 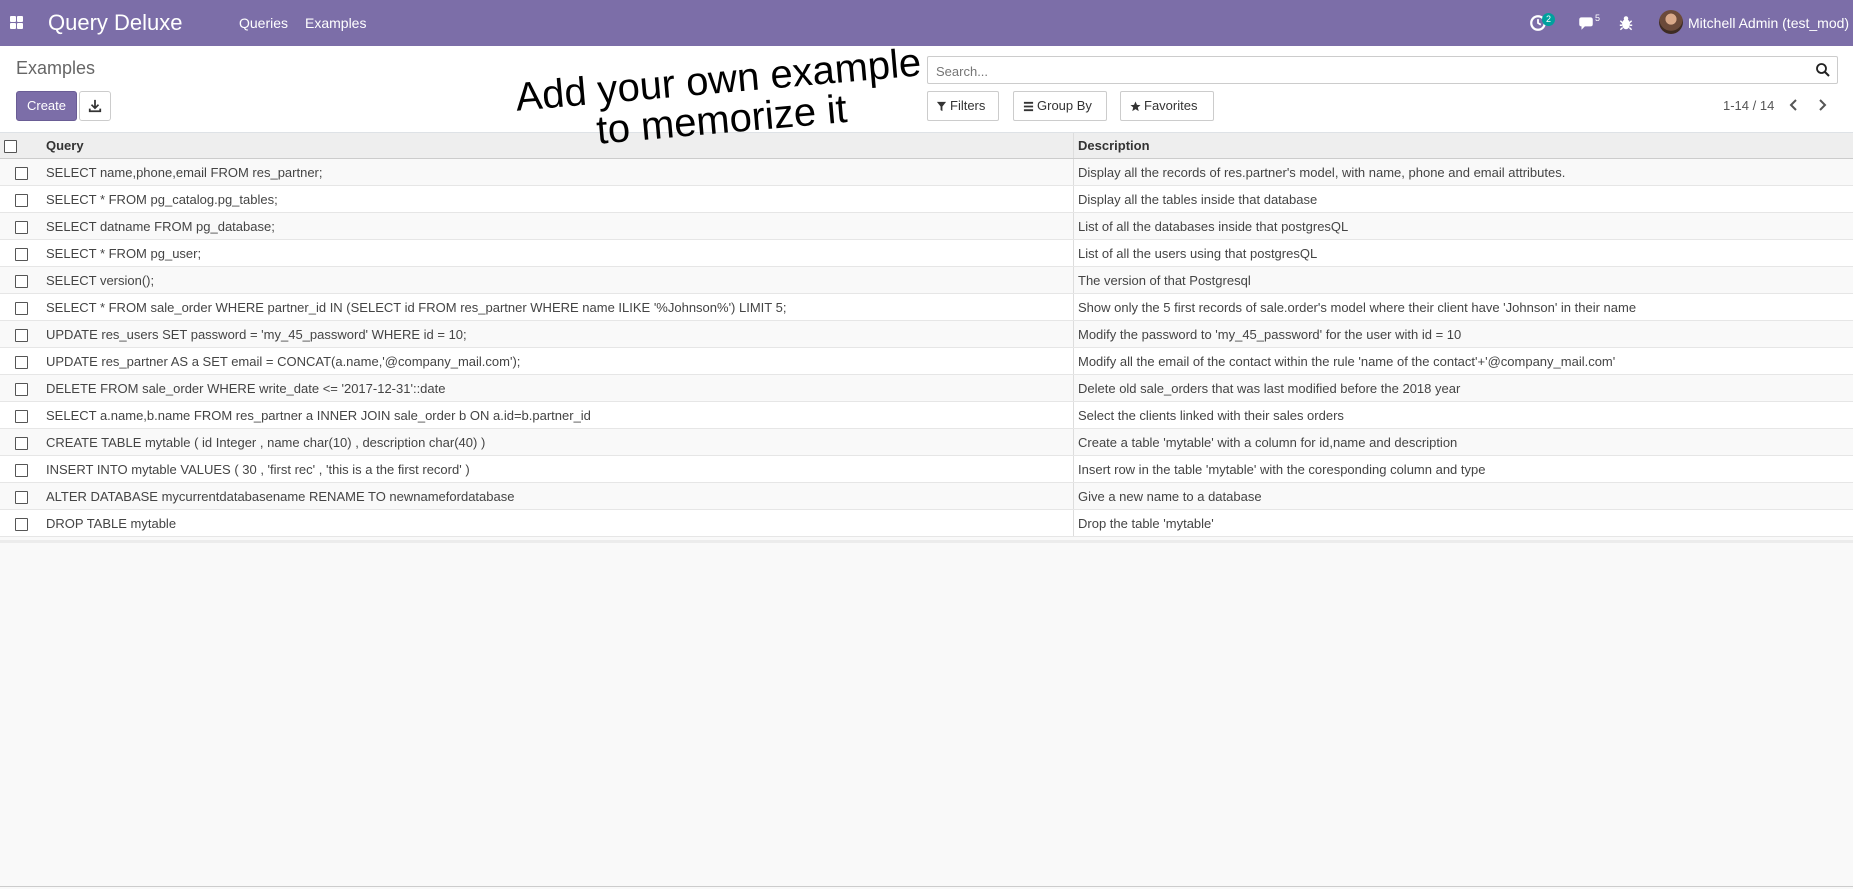 What do you see at coordinates (10, 147) in the screenshot?
I see `select-all-checkbox` at bounding box center [10, 147].